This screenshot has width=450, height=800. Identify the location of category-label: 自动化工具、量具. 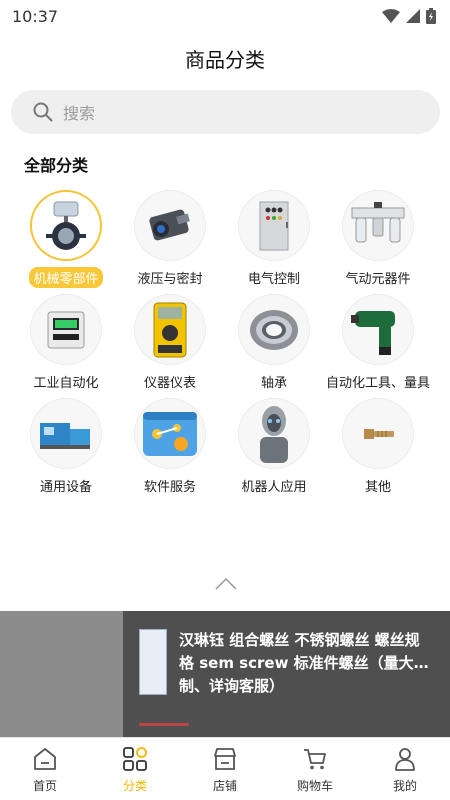
(378, 383).